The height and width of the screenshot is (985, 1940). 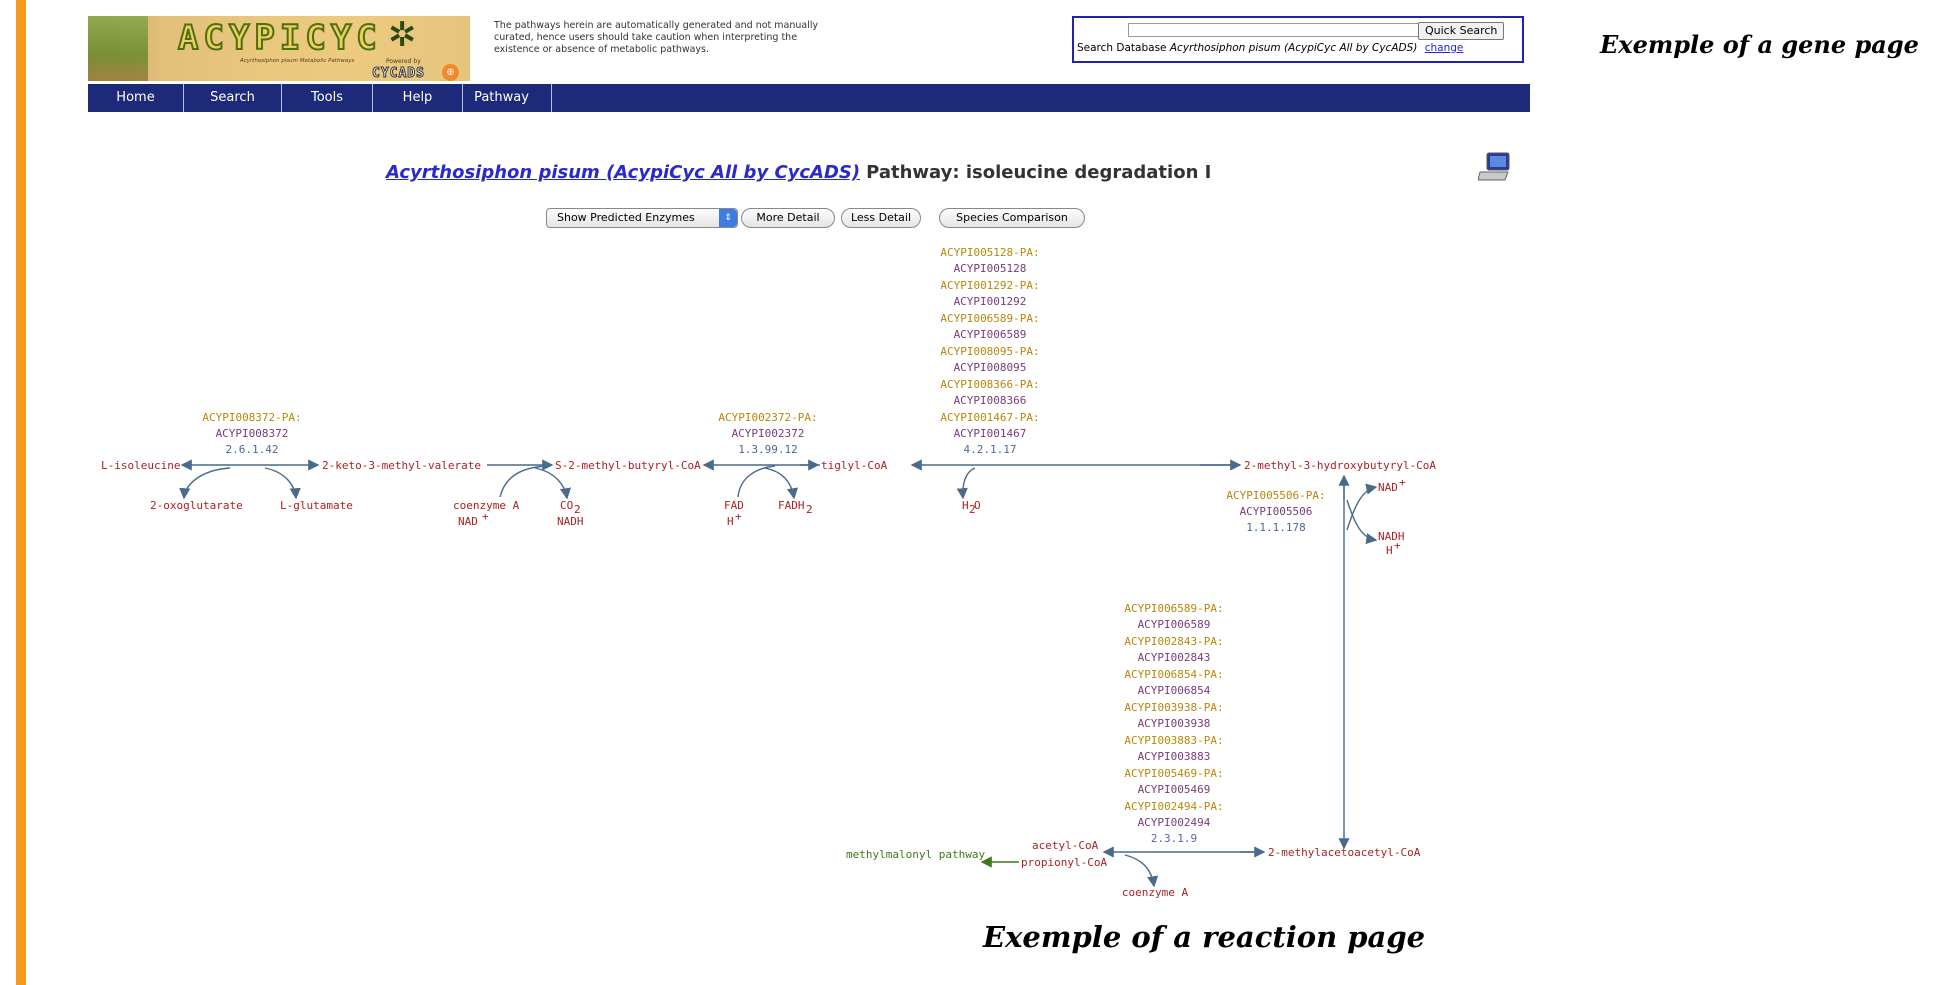 What do you see at coordinates (809, 509) in the screenshot?
I see `subscript: 2` at bounding box center [809, 509].